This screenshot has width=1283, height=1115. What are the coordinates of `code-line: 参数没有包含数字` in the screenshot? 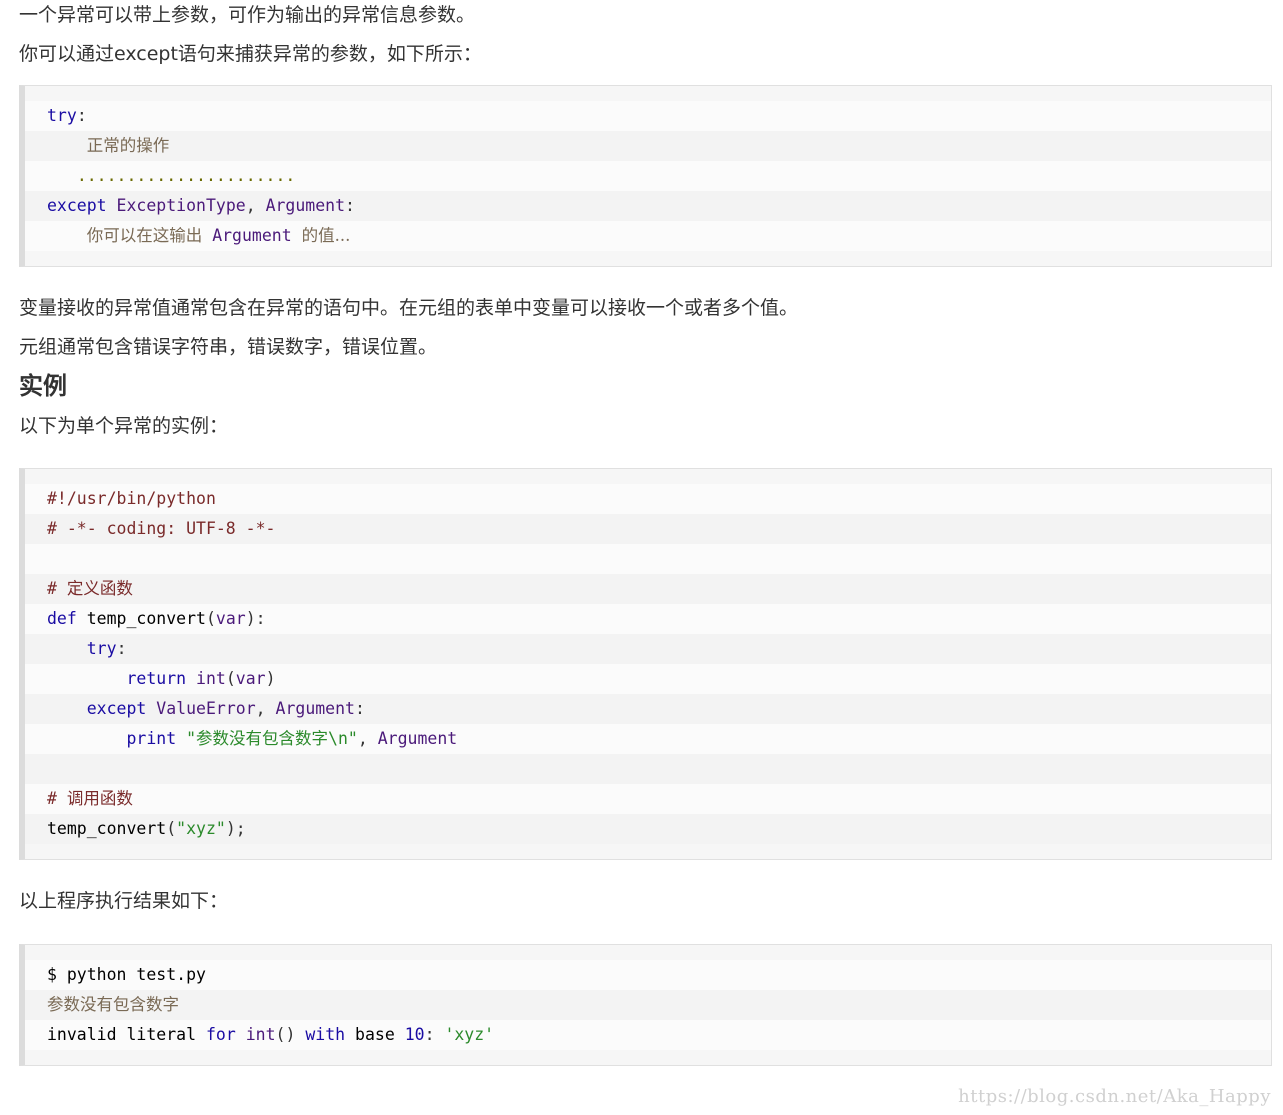 It's located at (648, 1005).